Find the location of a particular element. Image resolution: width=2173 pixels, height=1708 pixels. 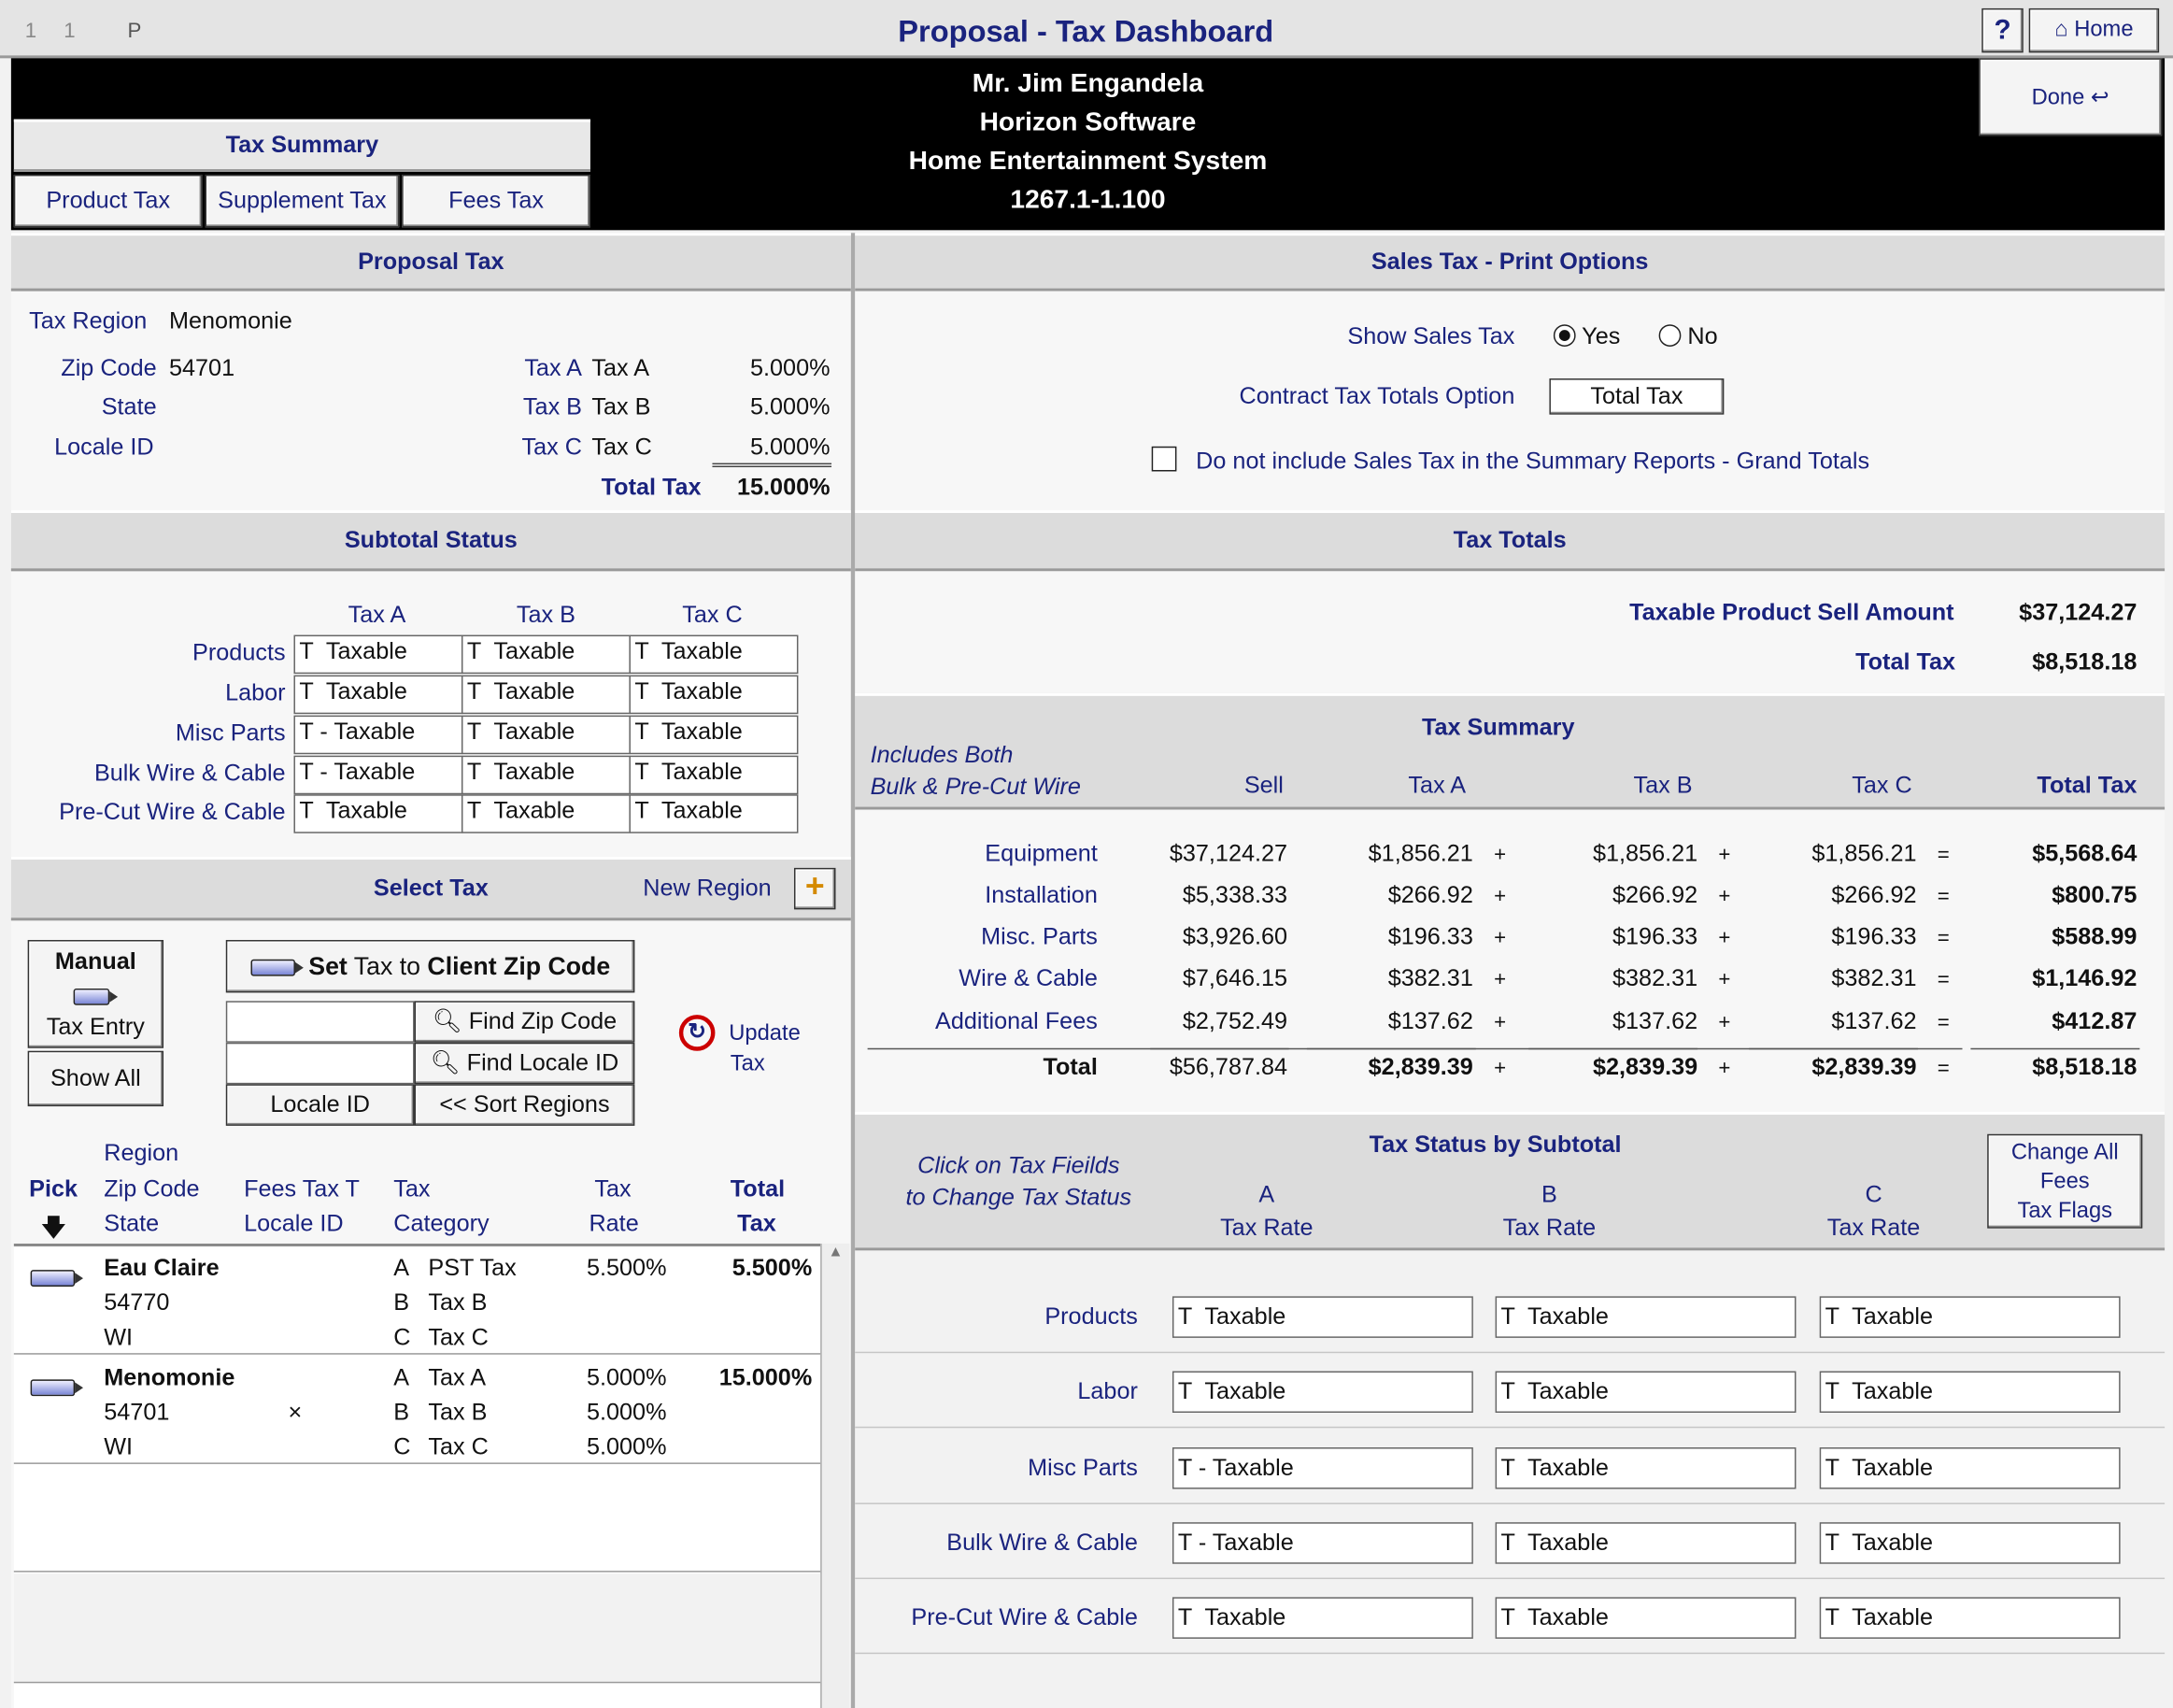

tab-fees-tax: Fees Tax is located at coordinates (496, 201).